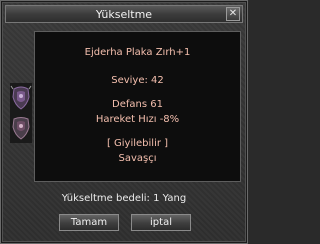 Image resolution: width=320 pixels, height=244 pixels. I want to click on ok-button: Tamam, so click(89, 222).